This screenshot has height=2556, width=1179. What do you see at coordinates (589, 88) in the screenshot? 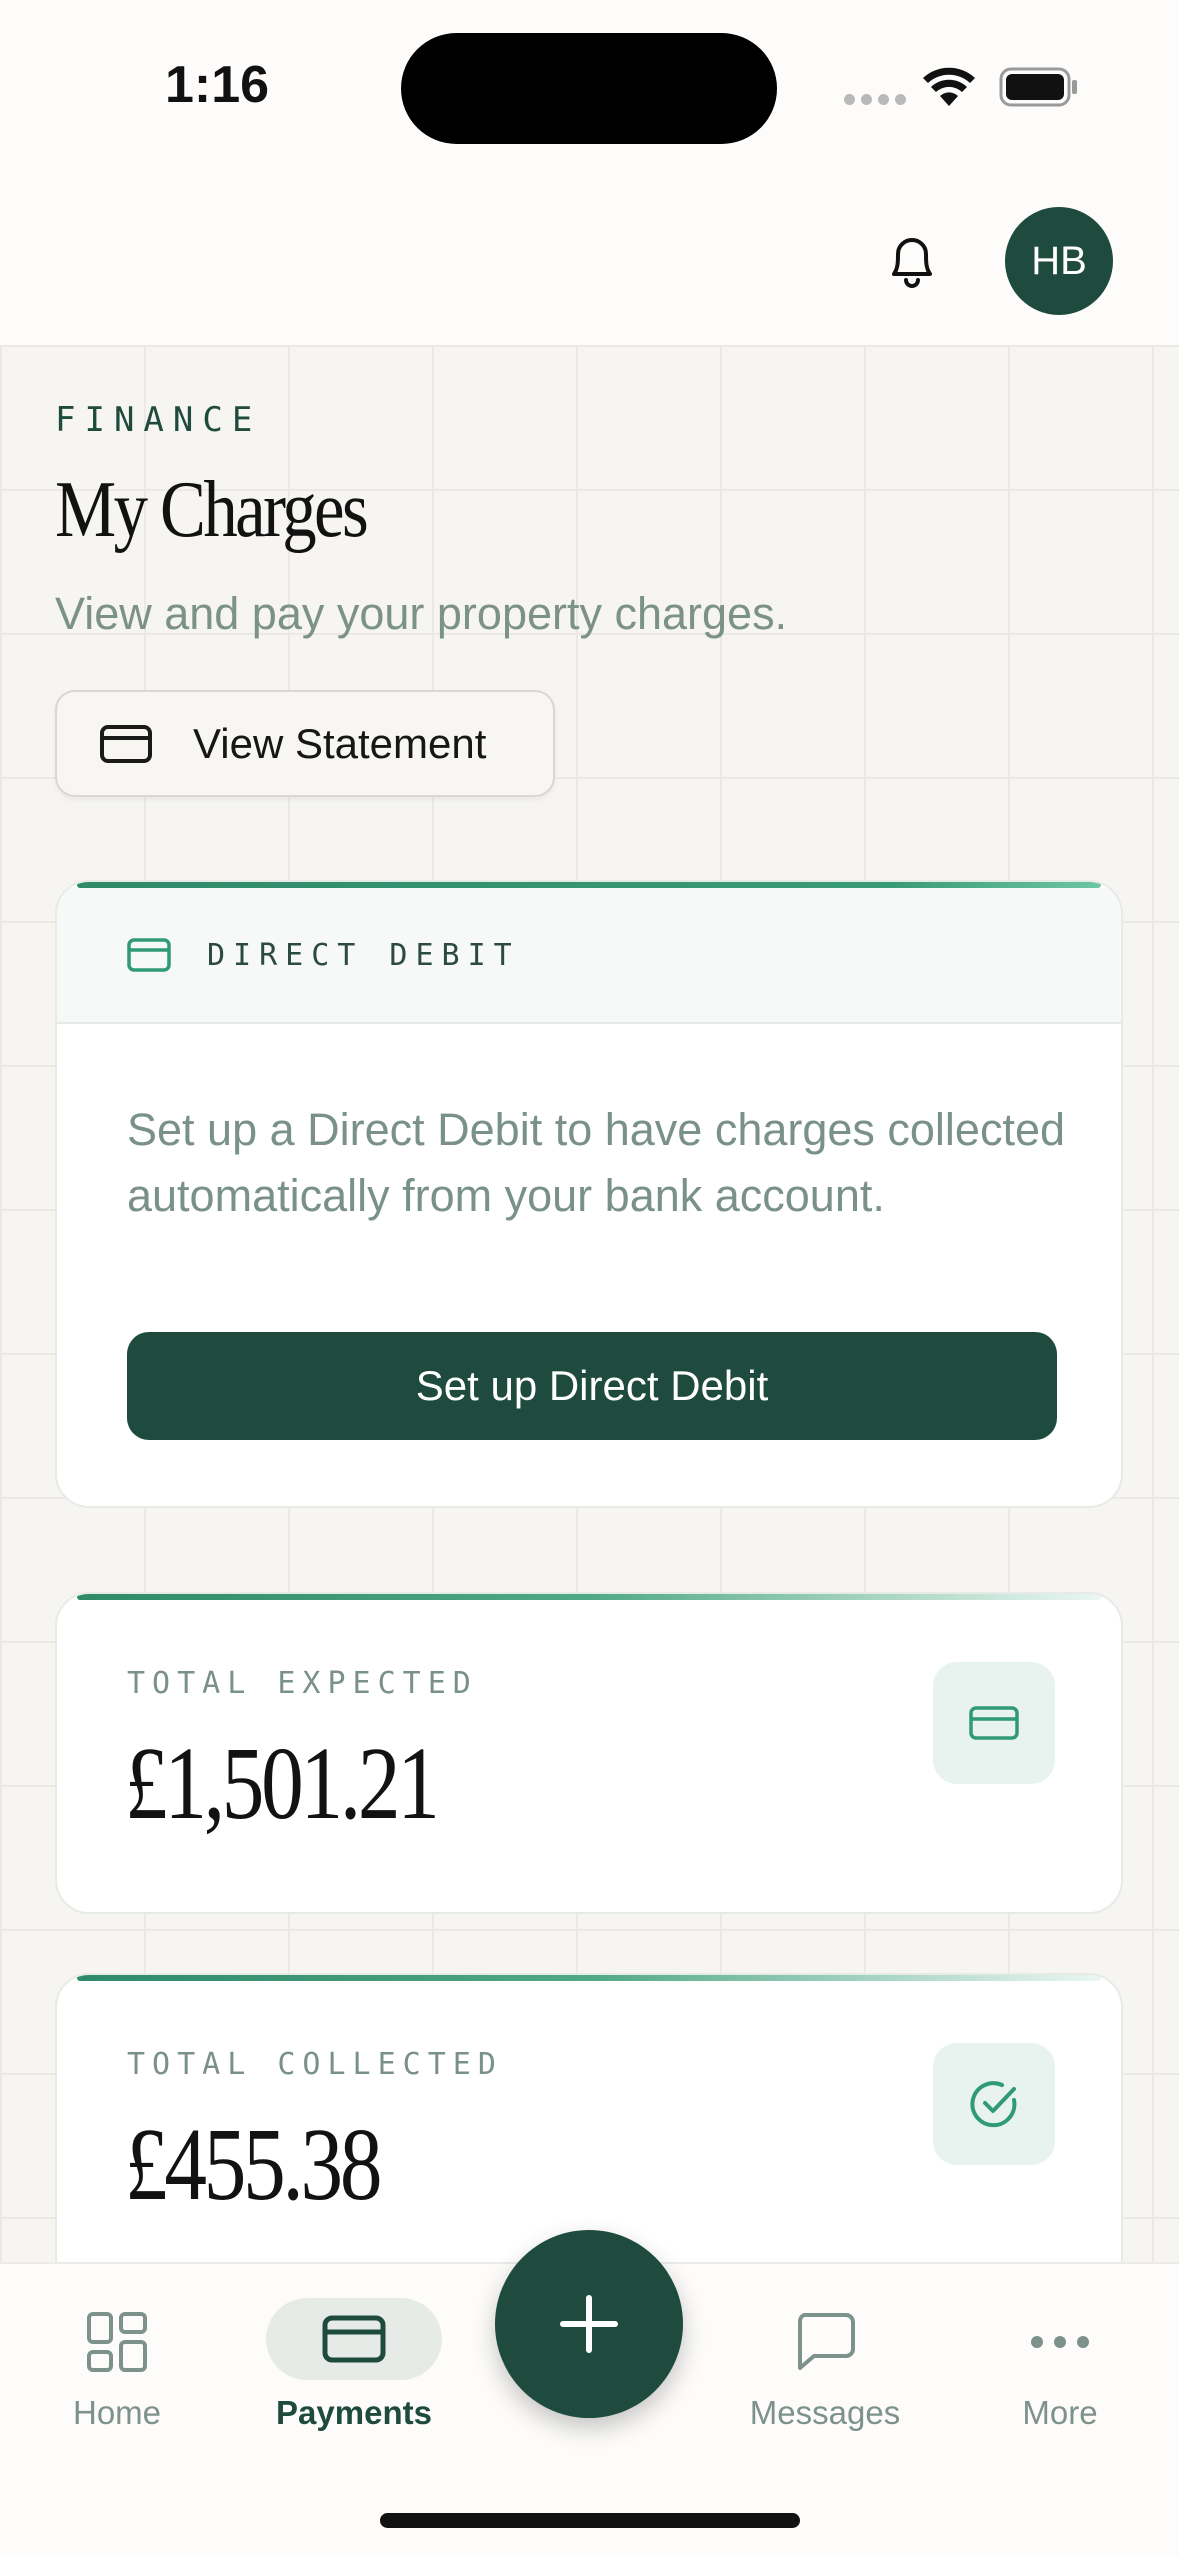
I see `dynamic-island` at bounding box center [589, 88].